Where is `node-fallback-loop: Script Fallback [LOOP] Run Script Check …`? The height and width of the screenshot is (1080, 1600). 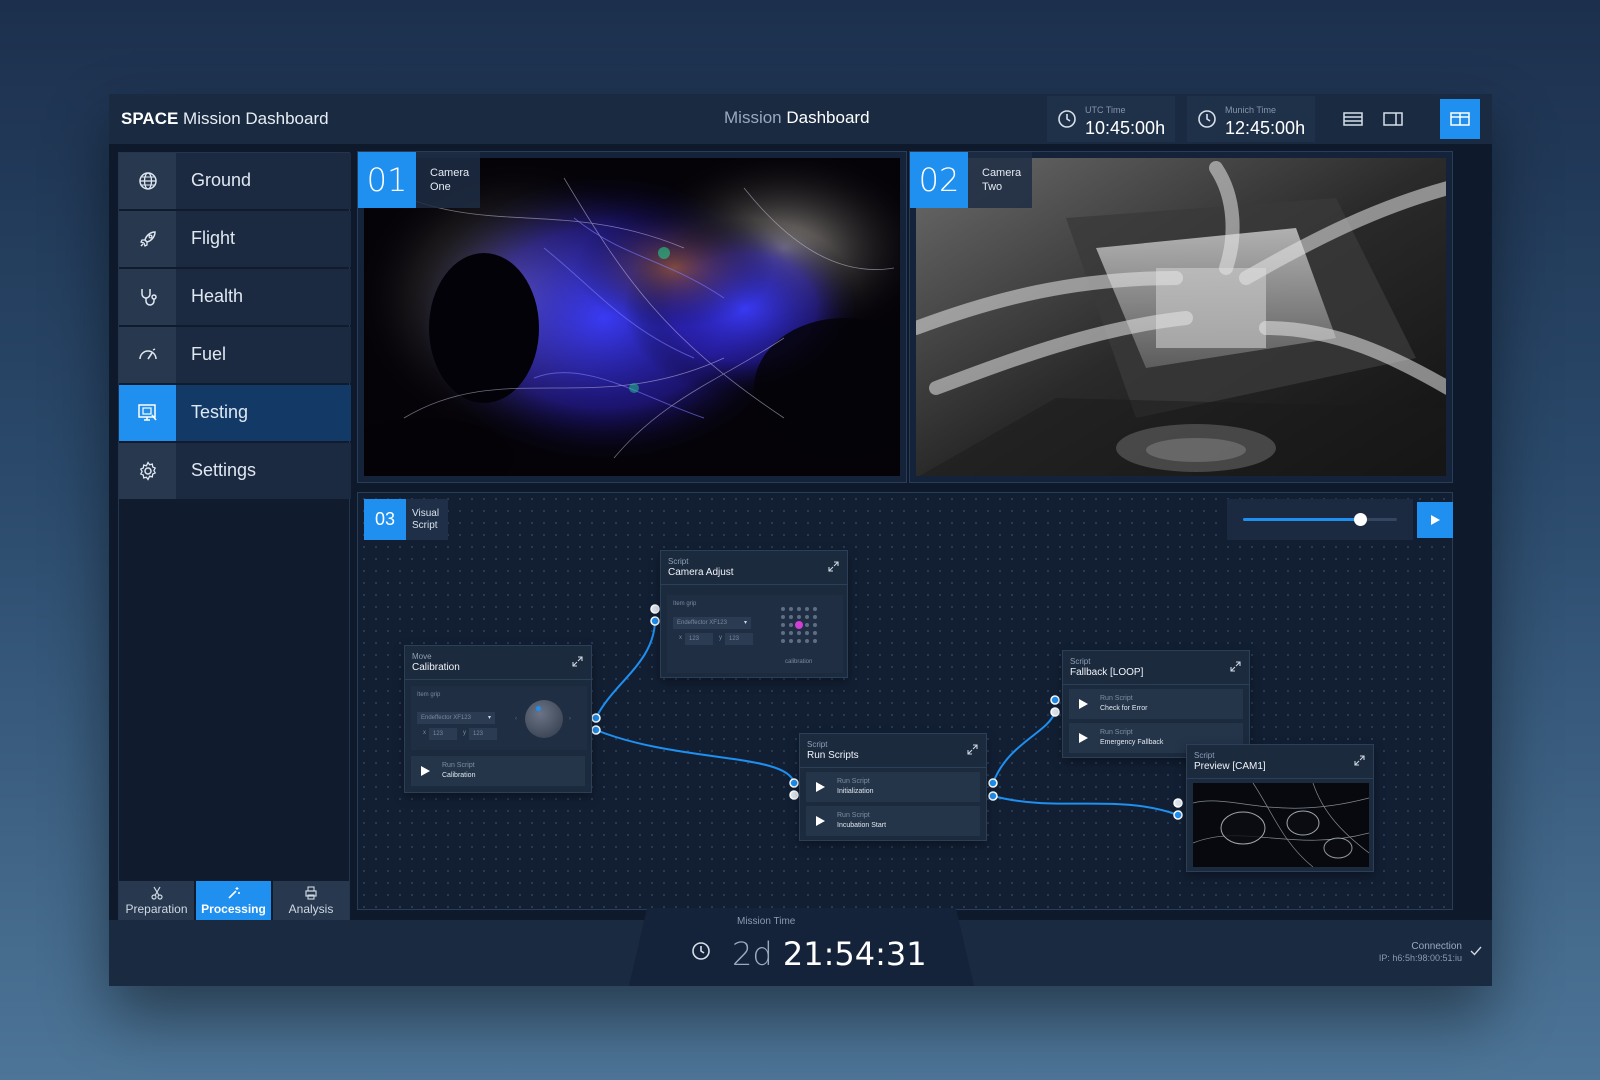 node-fallback-loop: Script Fallback [LOOP] Run Script Check … is located at coordinates (1156, 704).